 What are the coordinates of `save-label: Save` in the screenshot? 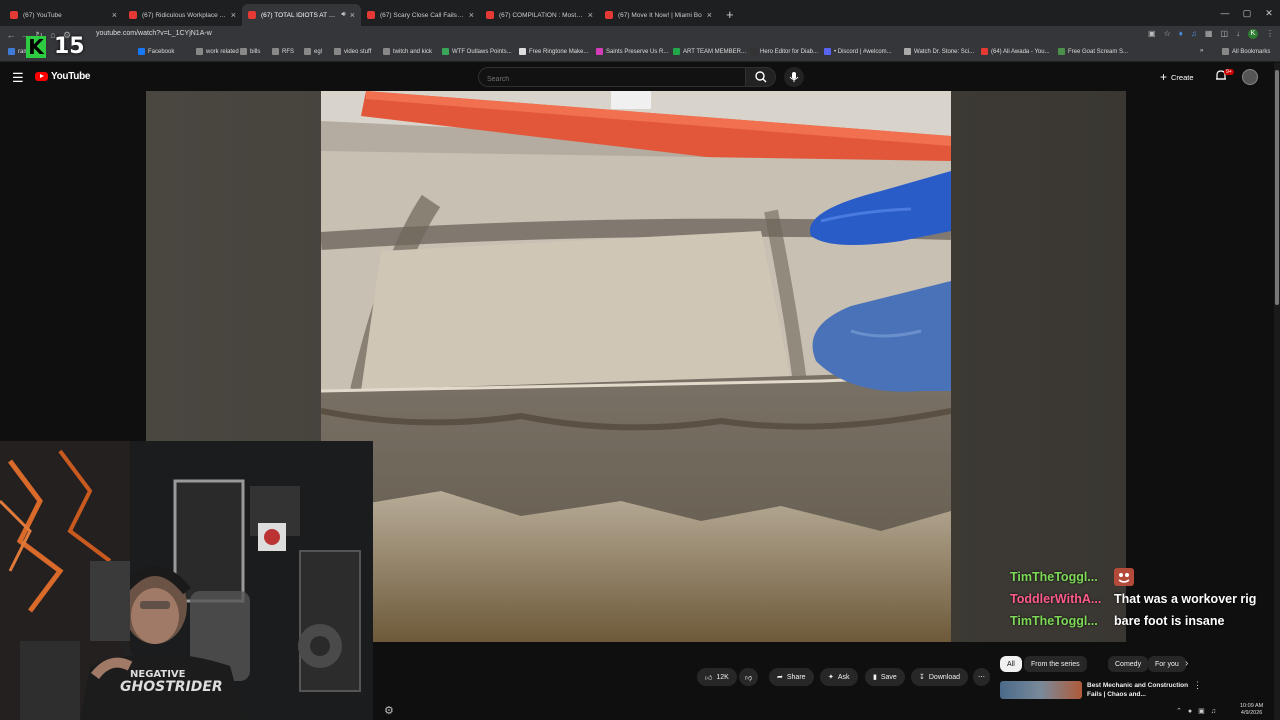 It's located at (888, 677).